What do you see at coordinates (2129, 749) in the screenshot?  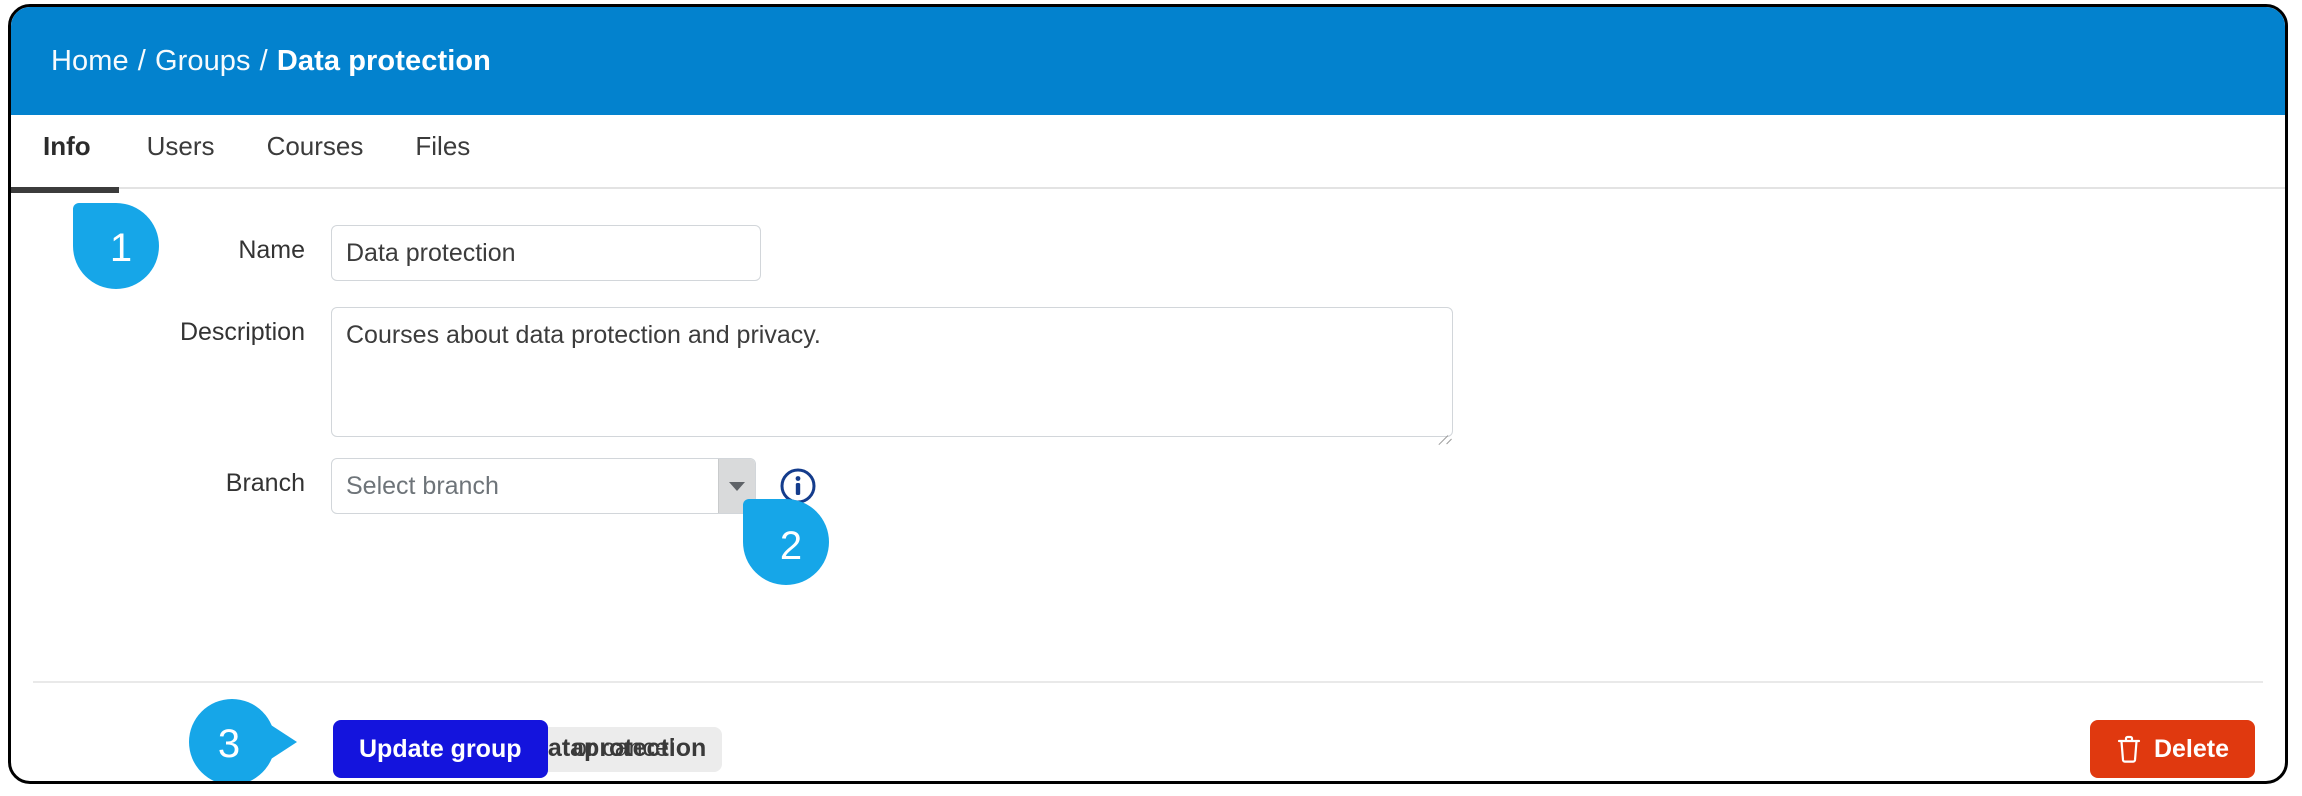 I see `trash-icon` at bounding box center [2129, 749].